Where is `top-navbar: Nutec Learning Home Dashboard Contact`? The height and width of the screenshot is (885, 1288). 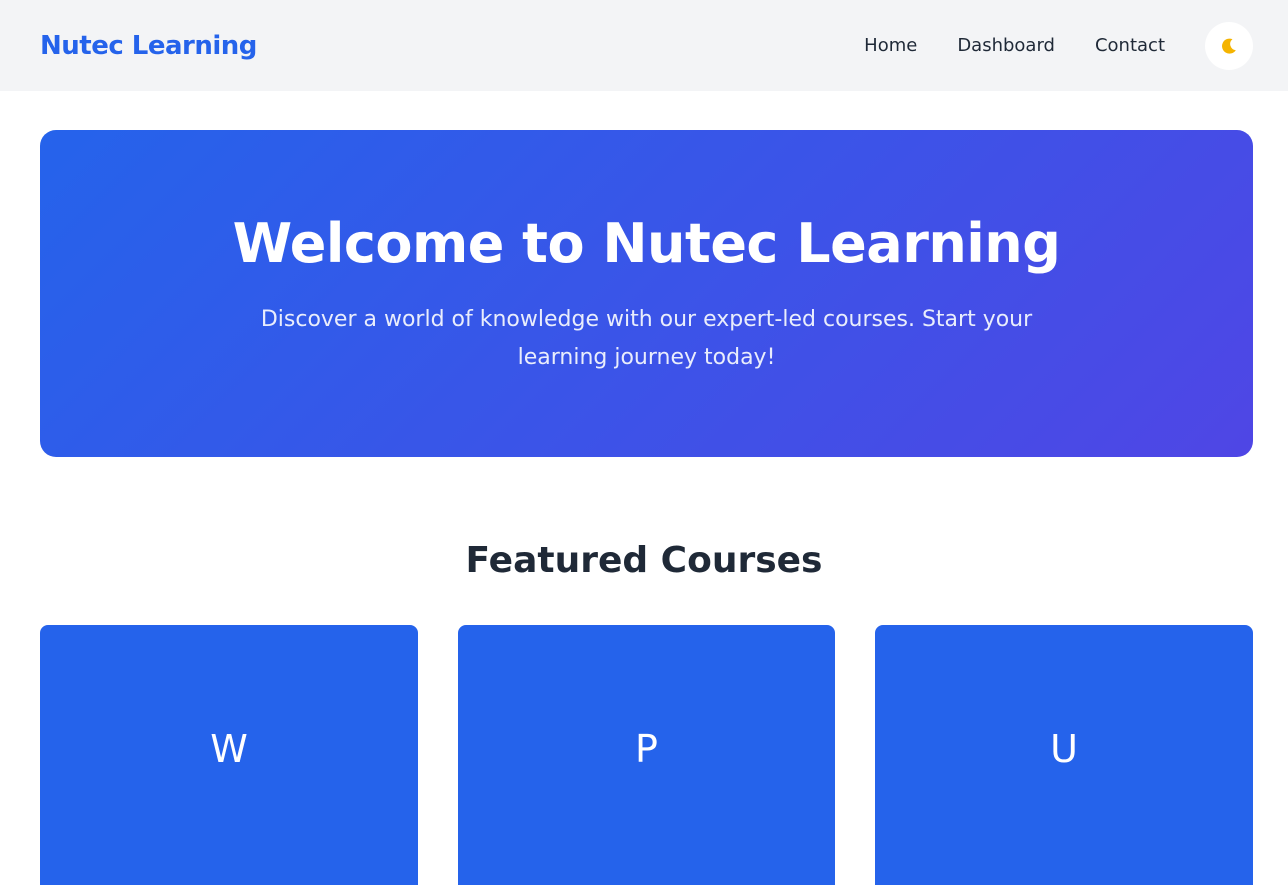 top-navbar: Nutec Learning Home Dashboard Contact is located at coordinates (644, 45).